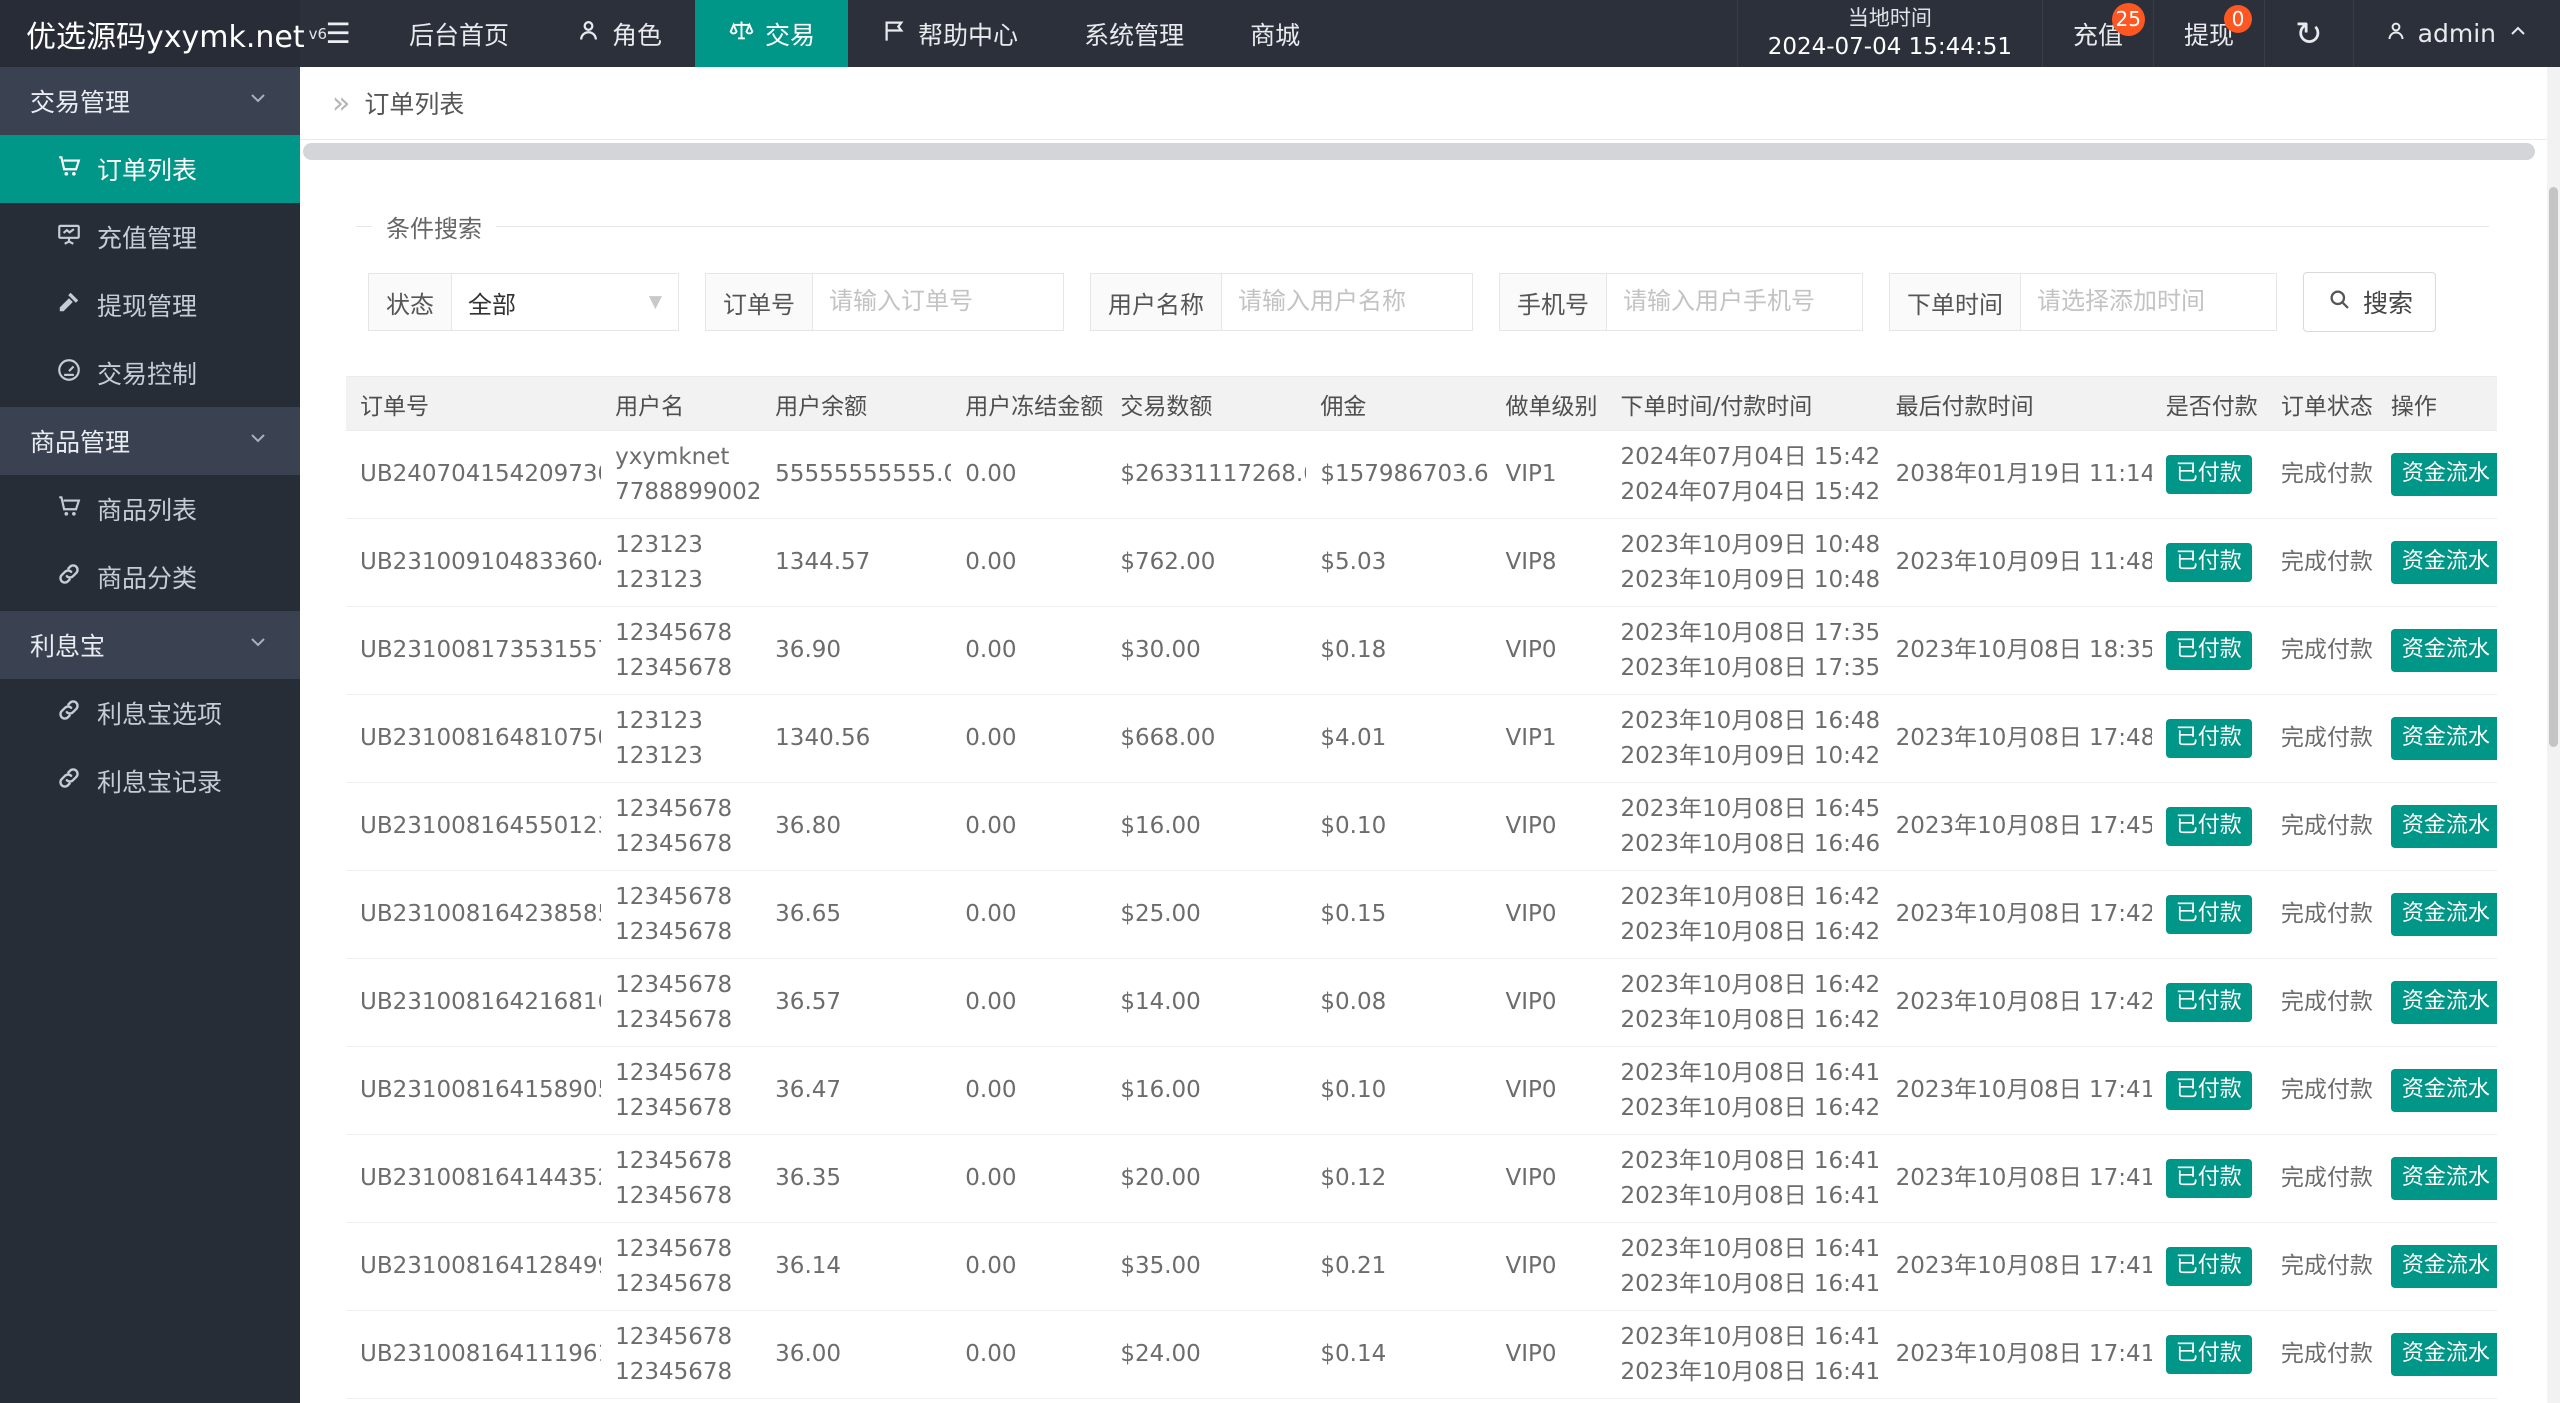 The height and width of the screenshot is (1403, 2560). Describe the element at coordinates (2388, 303) in the screenshot. I see `search-button-label: 搜索` at that location.